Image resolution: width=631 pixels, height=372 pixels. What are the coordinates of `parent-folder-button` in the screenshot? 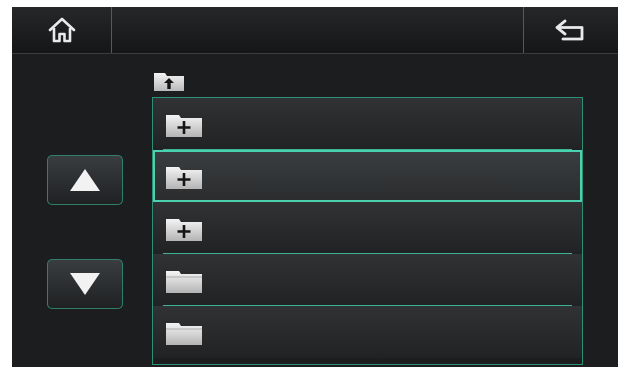 It's located at (169, 81).